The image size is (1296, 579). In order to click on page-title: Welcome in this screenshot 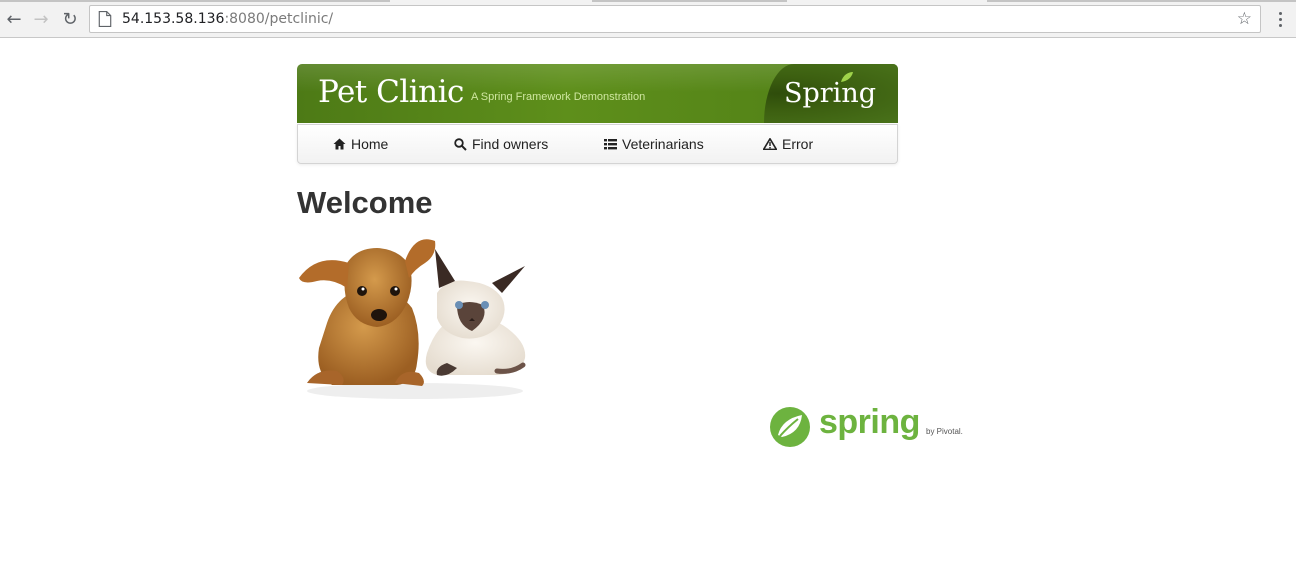, I will do `click(365, 202)`.